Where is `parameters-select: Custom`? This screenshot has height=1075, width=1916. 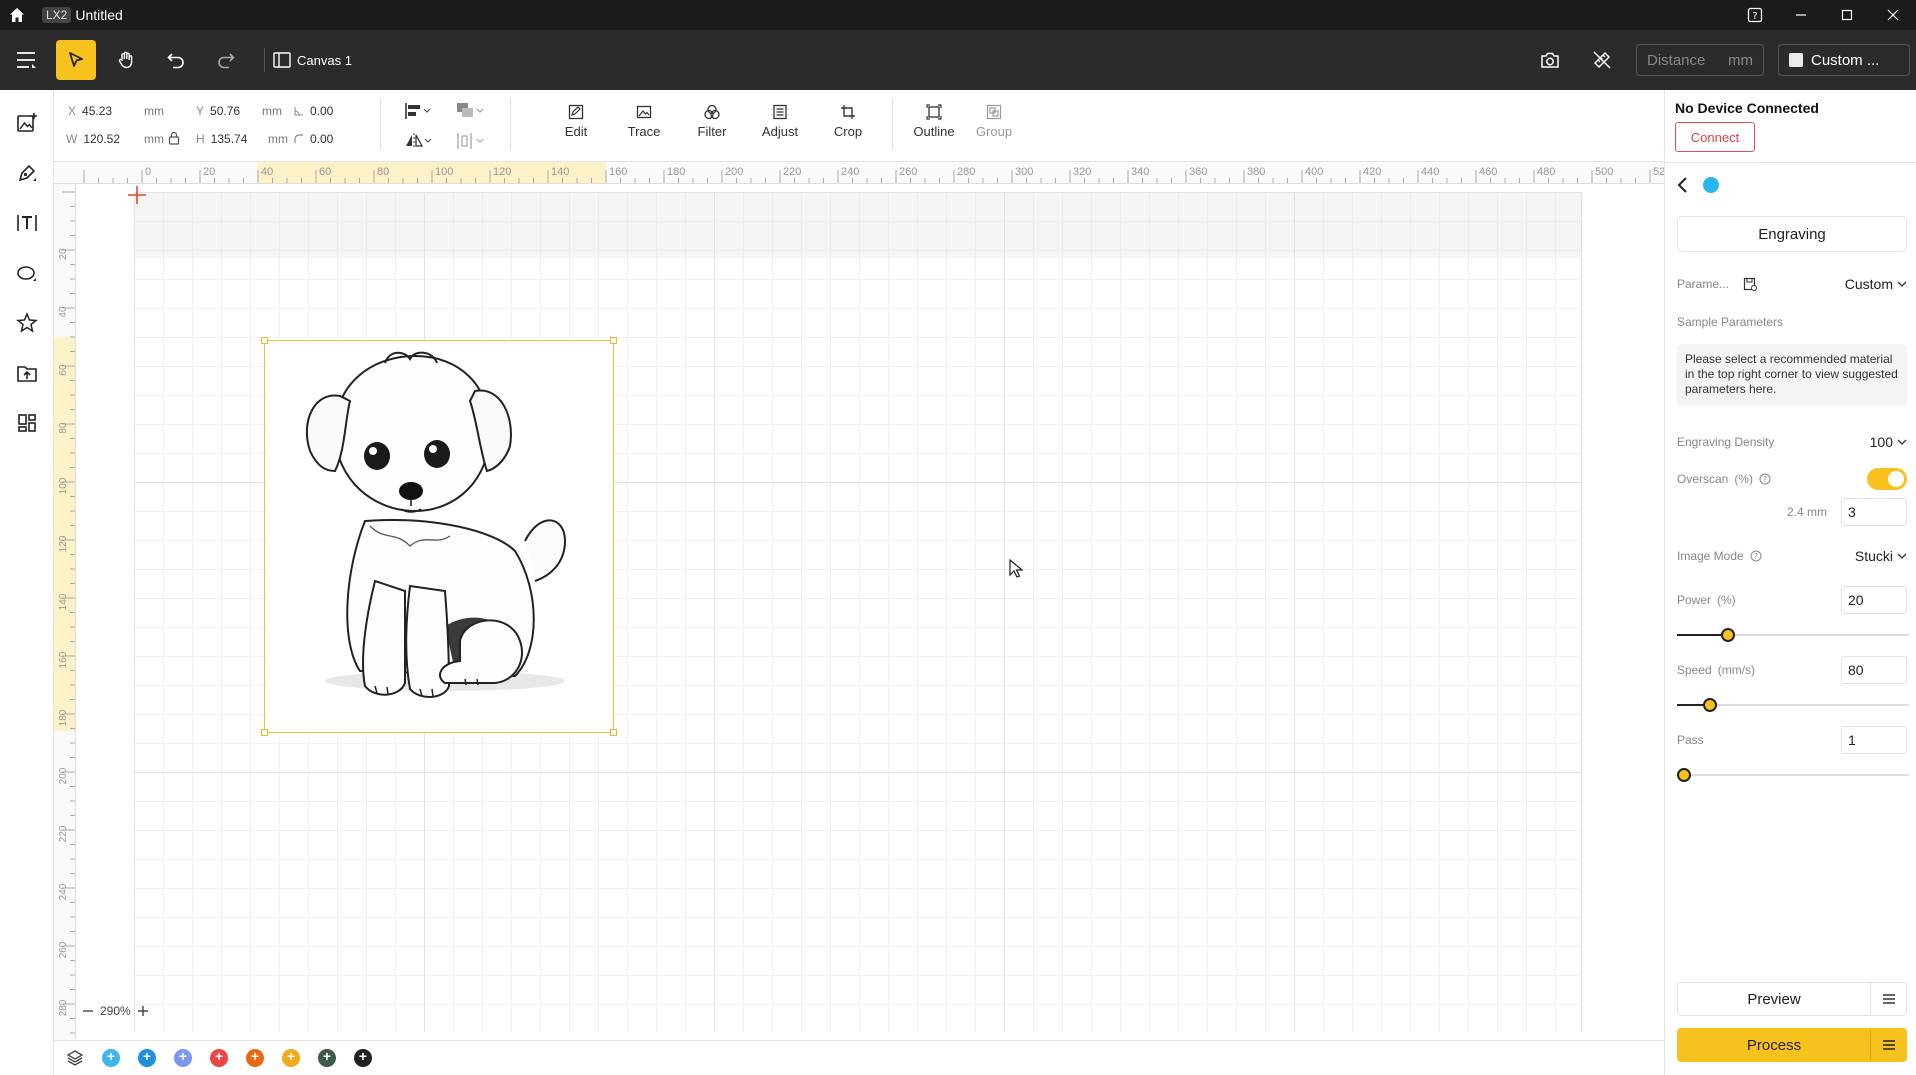 parameters-select: Custom is located at coordinates (1876, 284).